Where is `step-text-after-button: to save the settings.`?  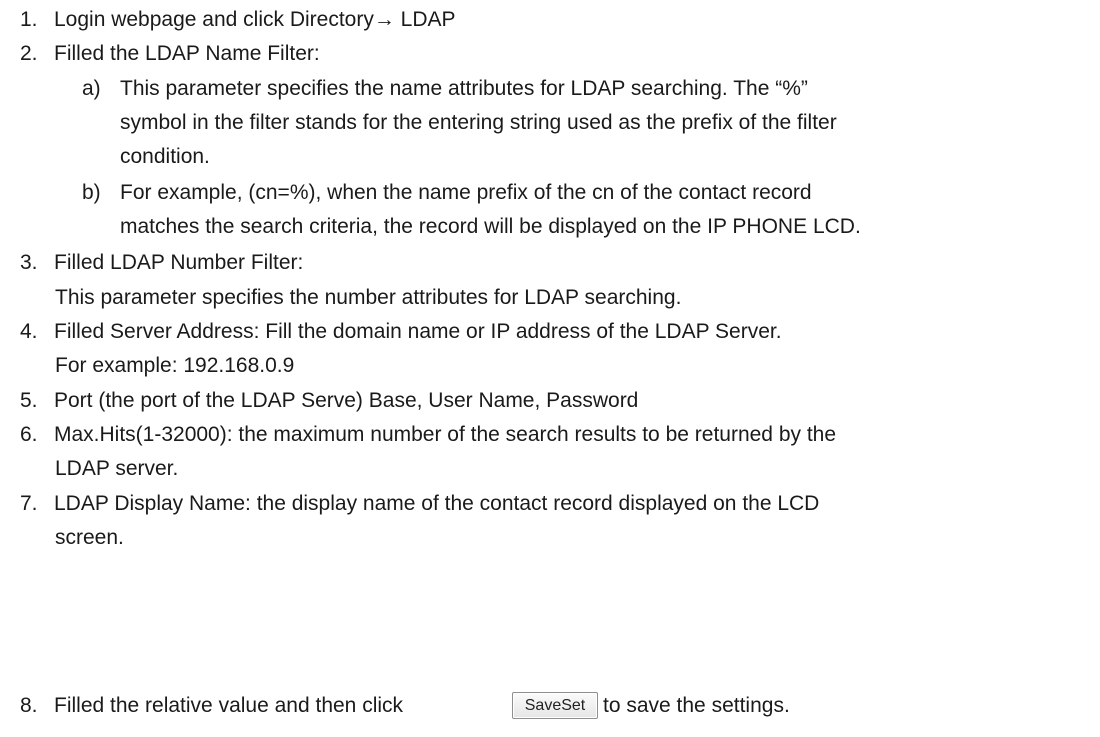 step-text-after-button: to save the settings. is located at coordinates (696, 705).